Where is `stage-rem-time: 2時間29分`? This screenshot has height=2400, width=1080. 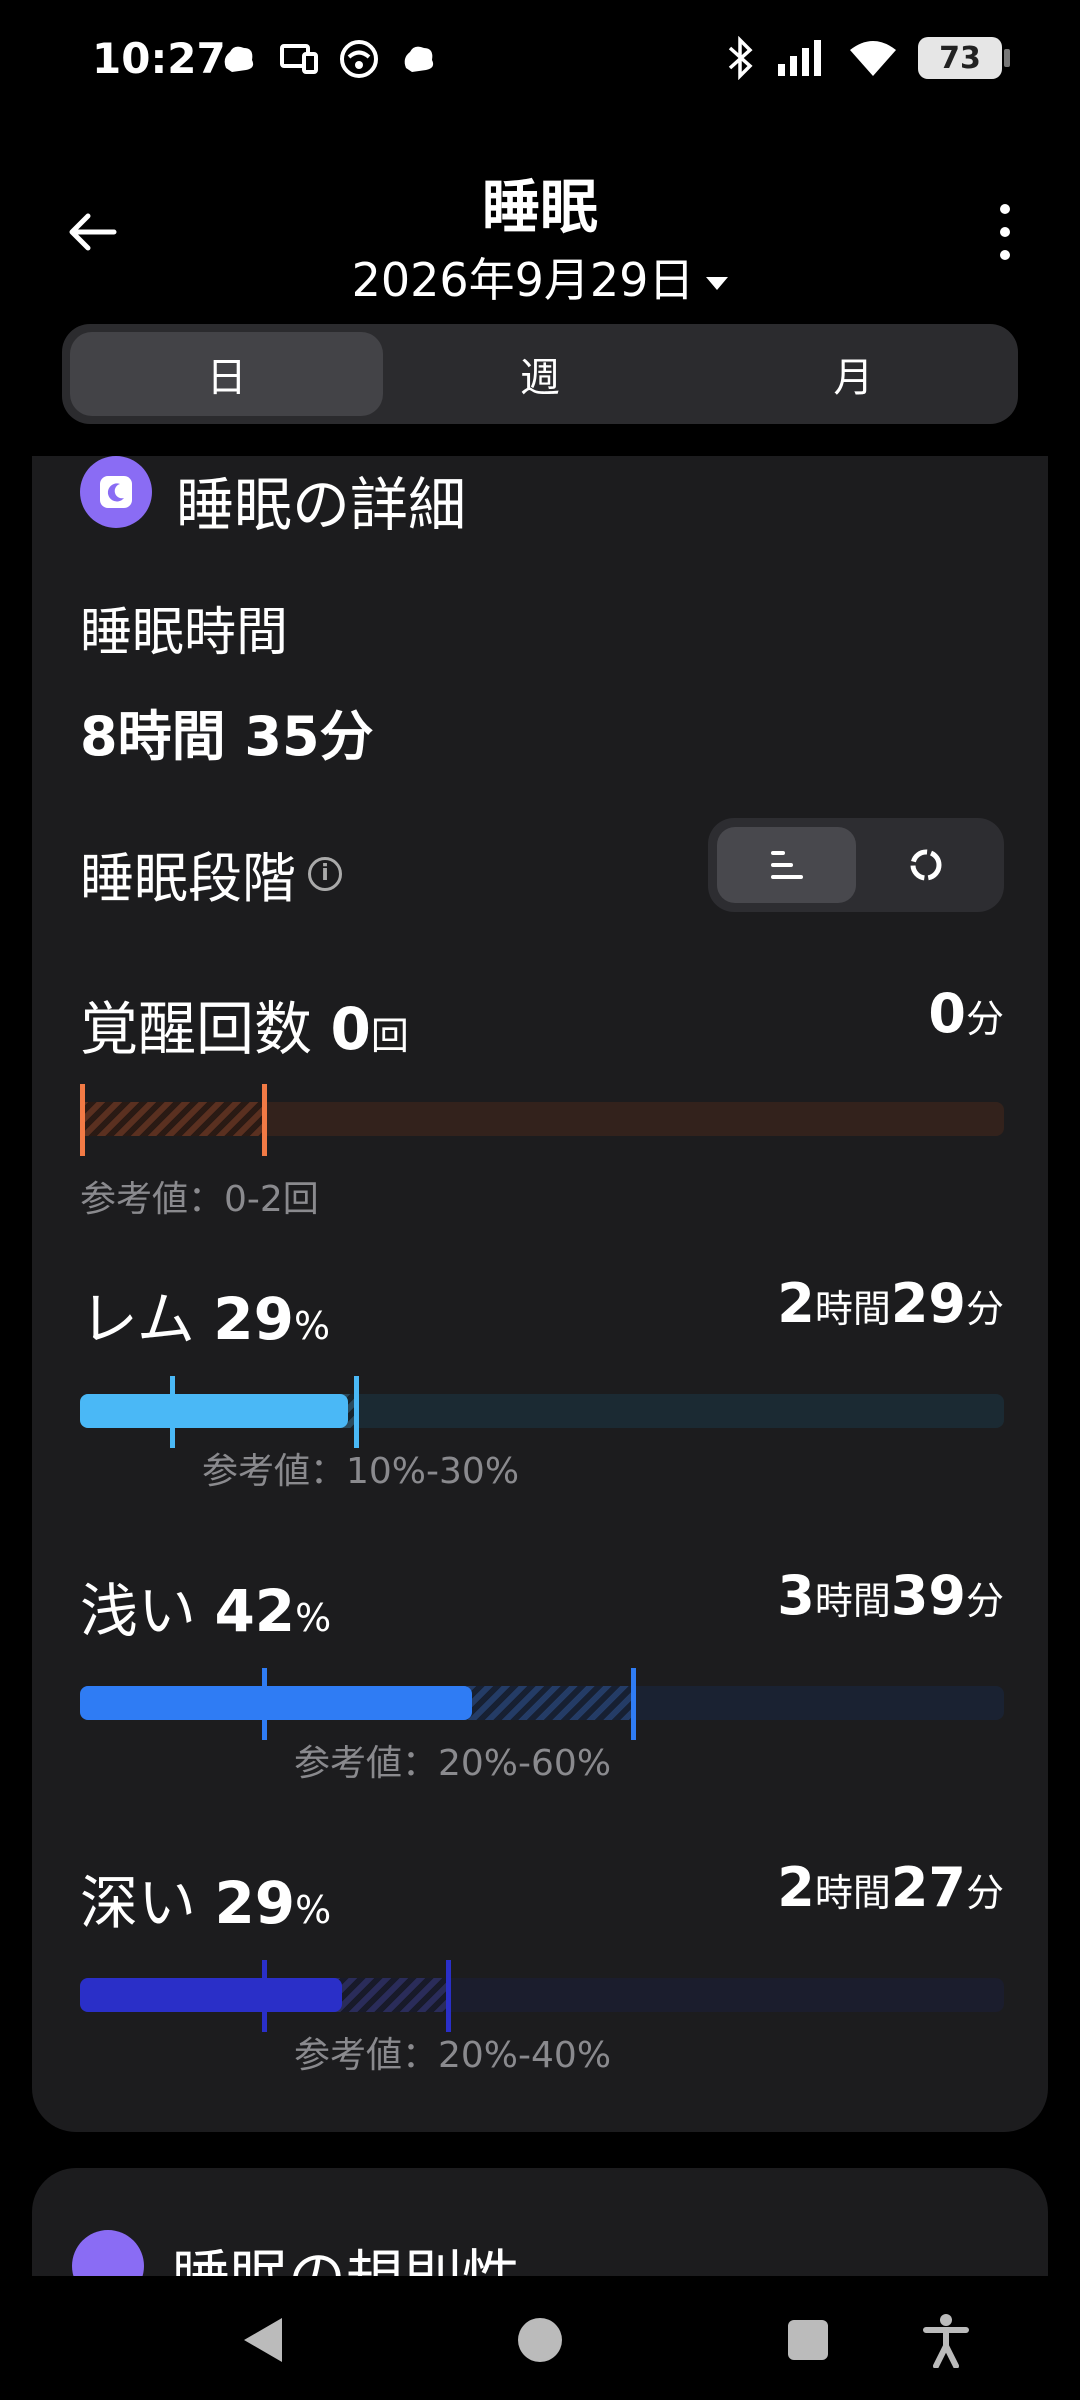
stage-rem-time: 2時間29分 is located at coordinates (890, 1303).